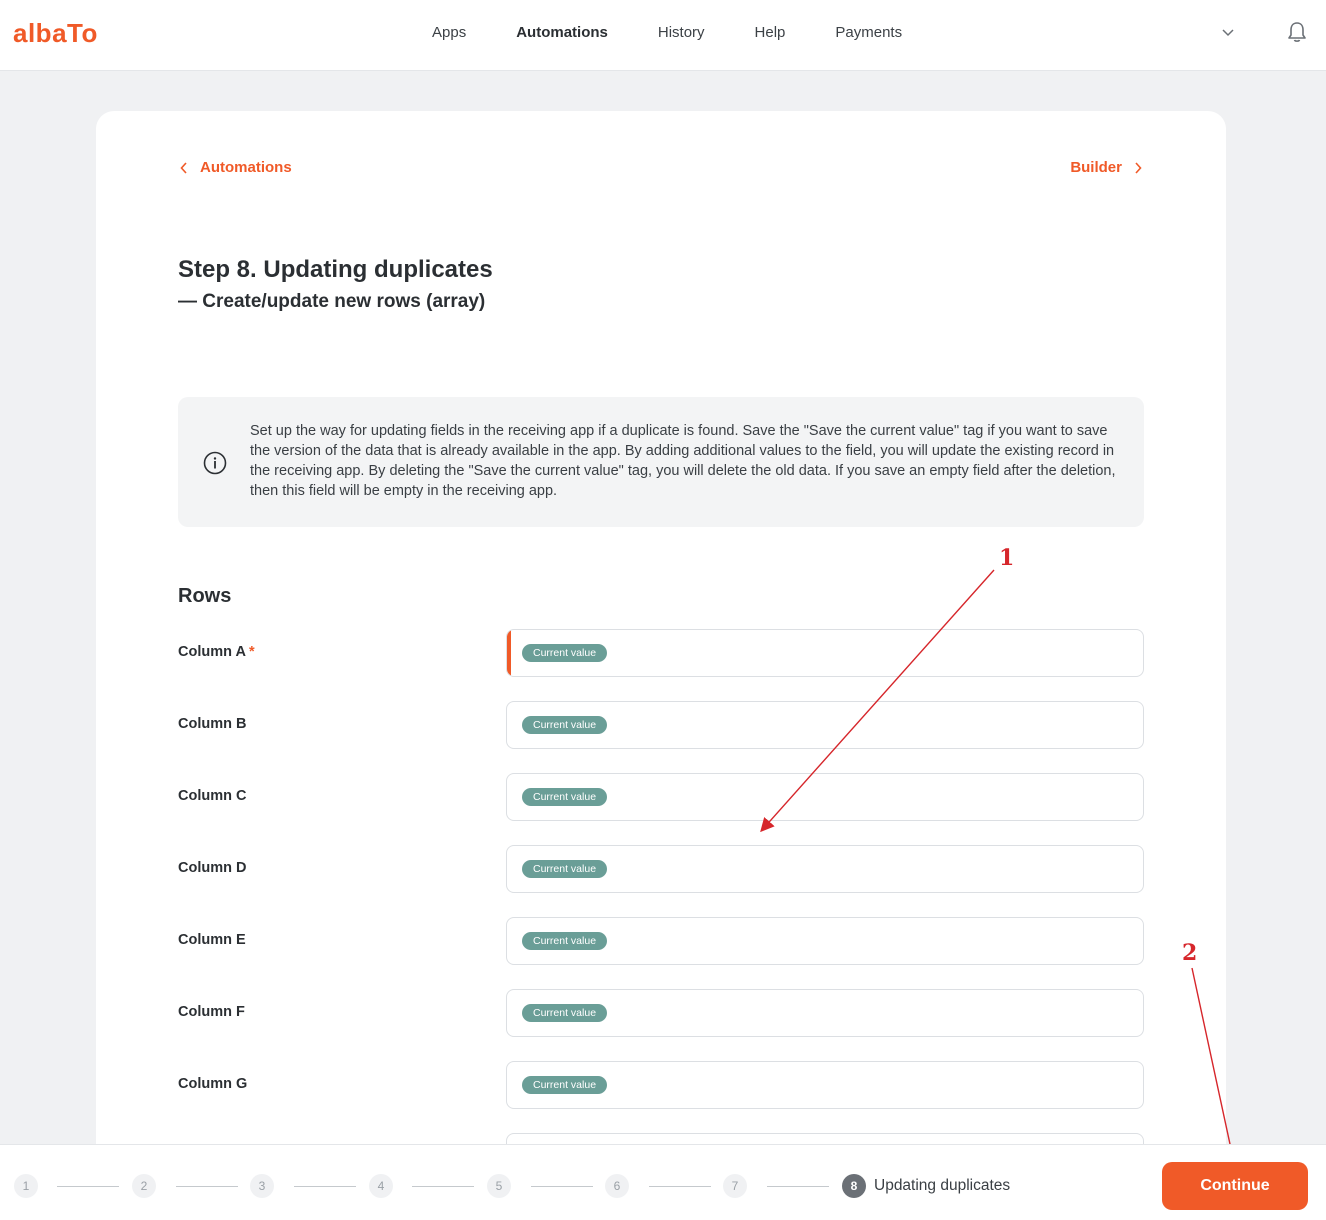 The height and width of the screenshot is (1220, 1326). I want to click on current-step-label: Updating duplicates, so click(942, 1185).